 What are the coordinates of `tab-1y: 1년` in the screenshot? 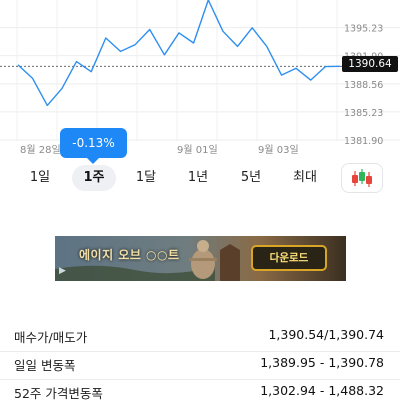 It's located at (198, 178).